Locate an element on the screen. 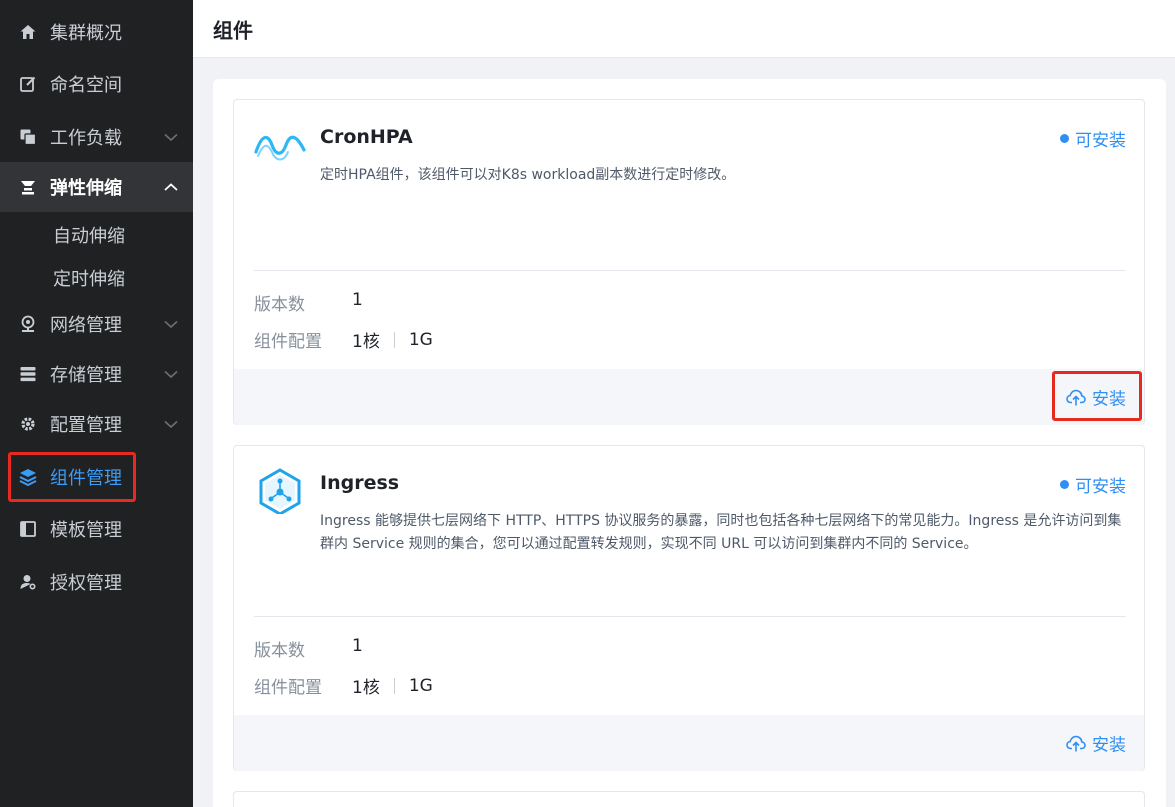  component-description: 定时HPA组件，该组件可以对K8s workload副本数进行定时修改。 is located at coordinates (528, 175).